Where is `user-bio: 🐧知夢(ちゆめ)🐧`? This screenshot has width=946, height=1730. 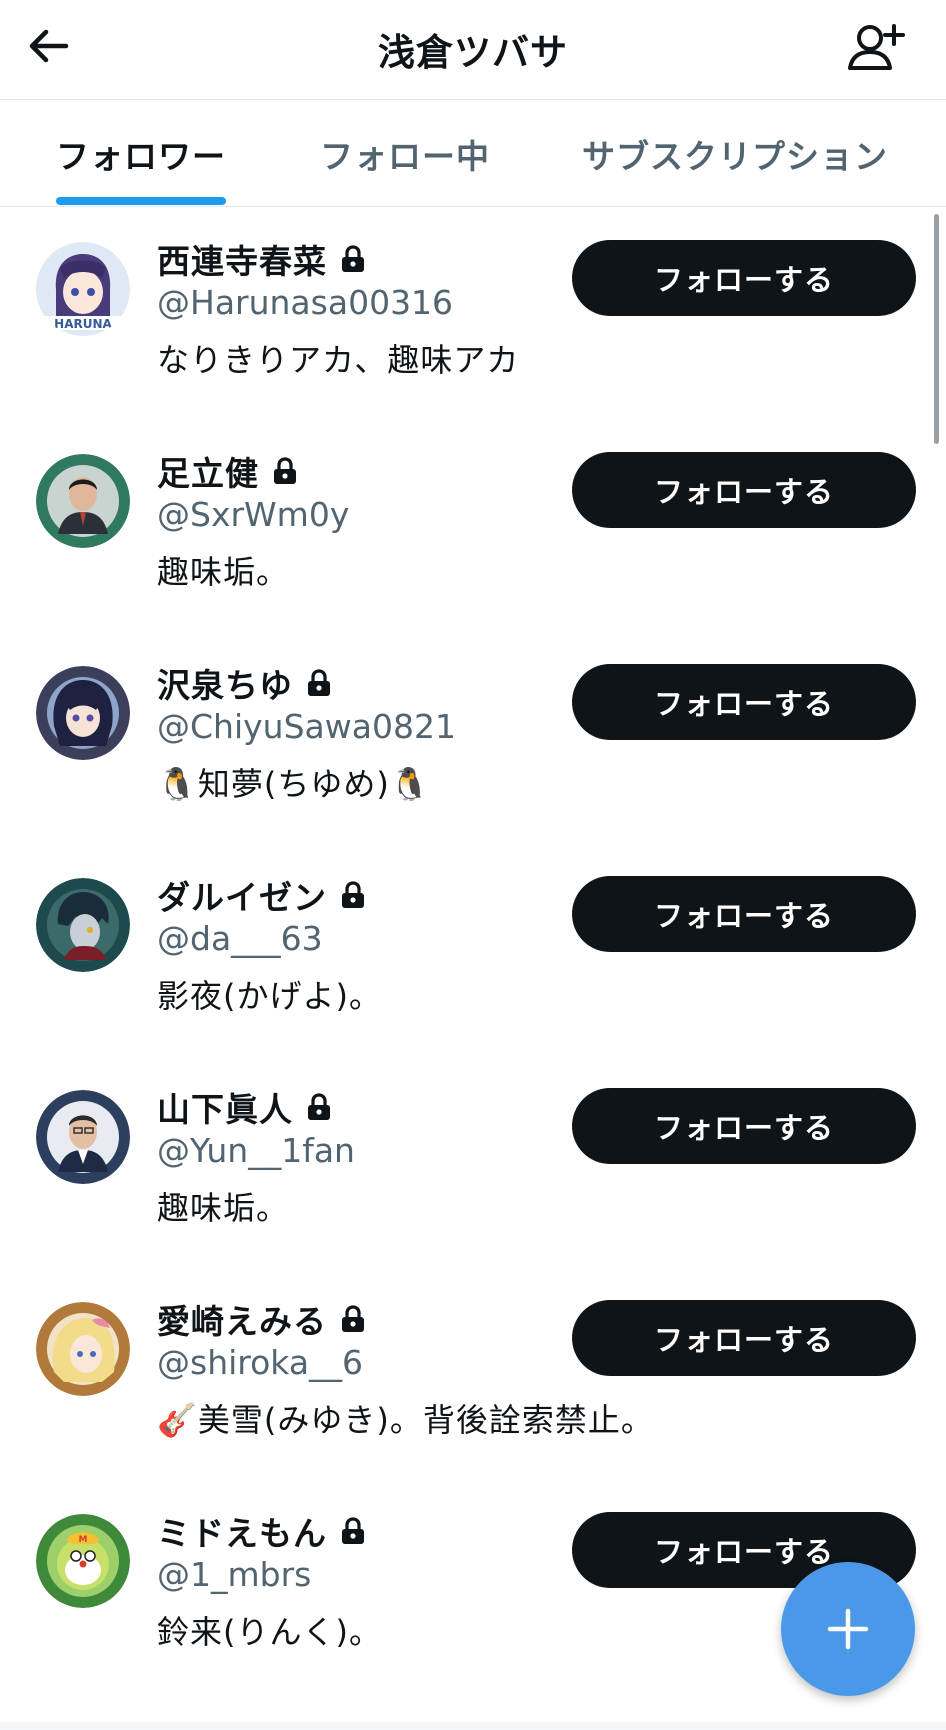
user-bio: 🐧知夢(ちゆめ)🐧 is located at coordinates (294, 784).